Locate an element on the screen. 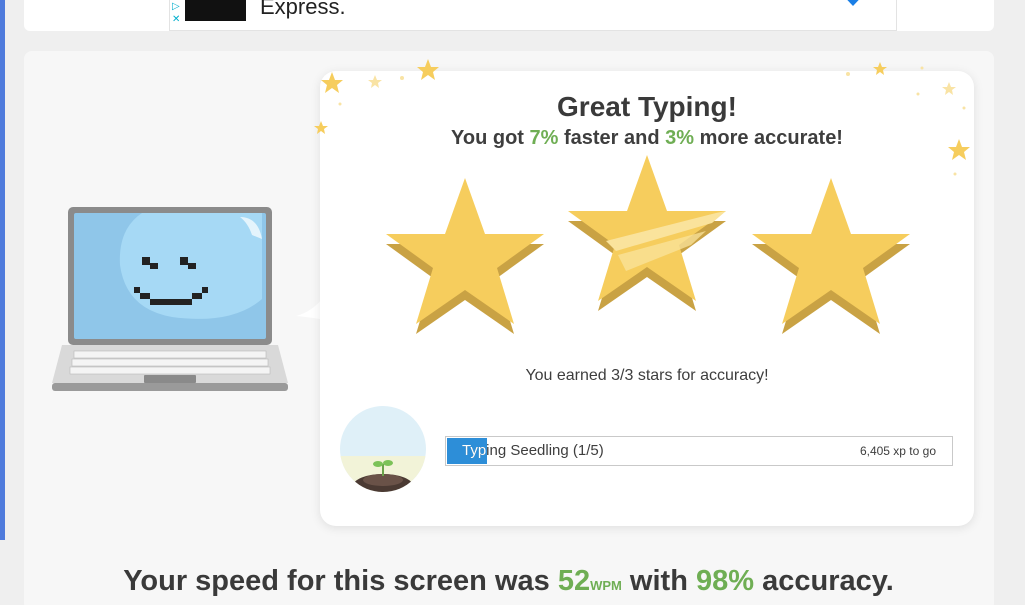 The height and width of the screenshot is (605, 1025). summary-prefix: Your speed for this screen was is located at coordinates (340, 581).